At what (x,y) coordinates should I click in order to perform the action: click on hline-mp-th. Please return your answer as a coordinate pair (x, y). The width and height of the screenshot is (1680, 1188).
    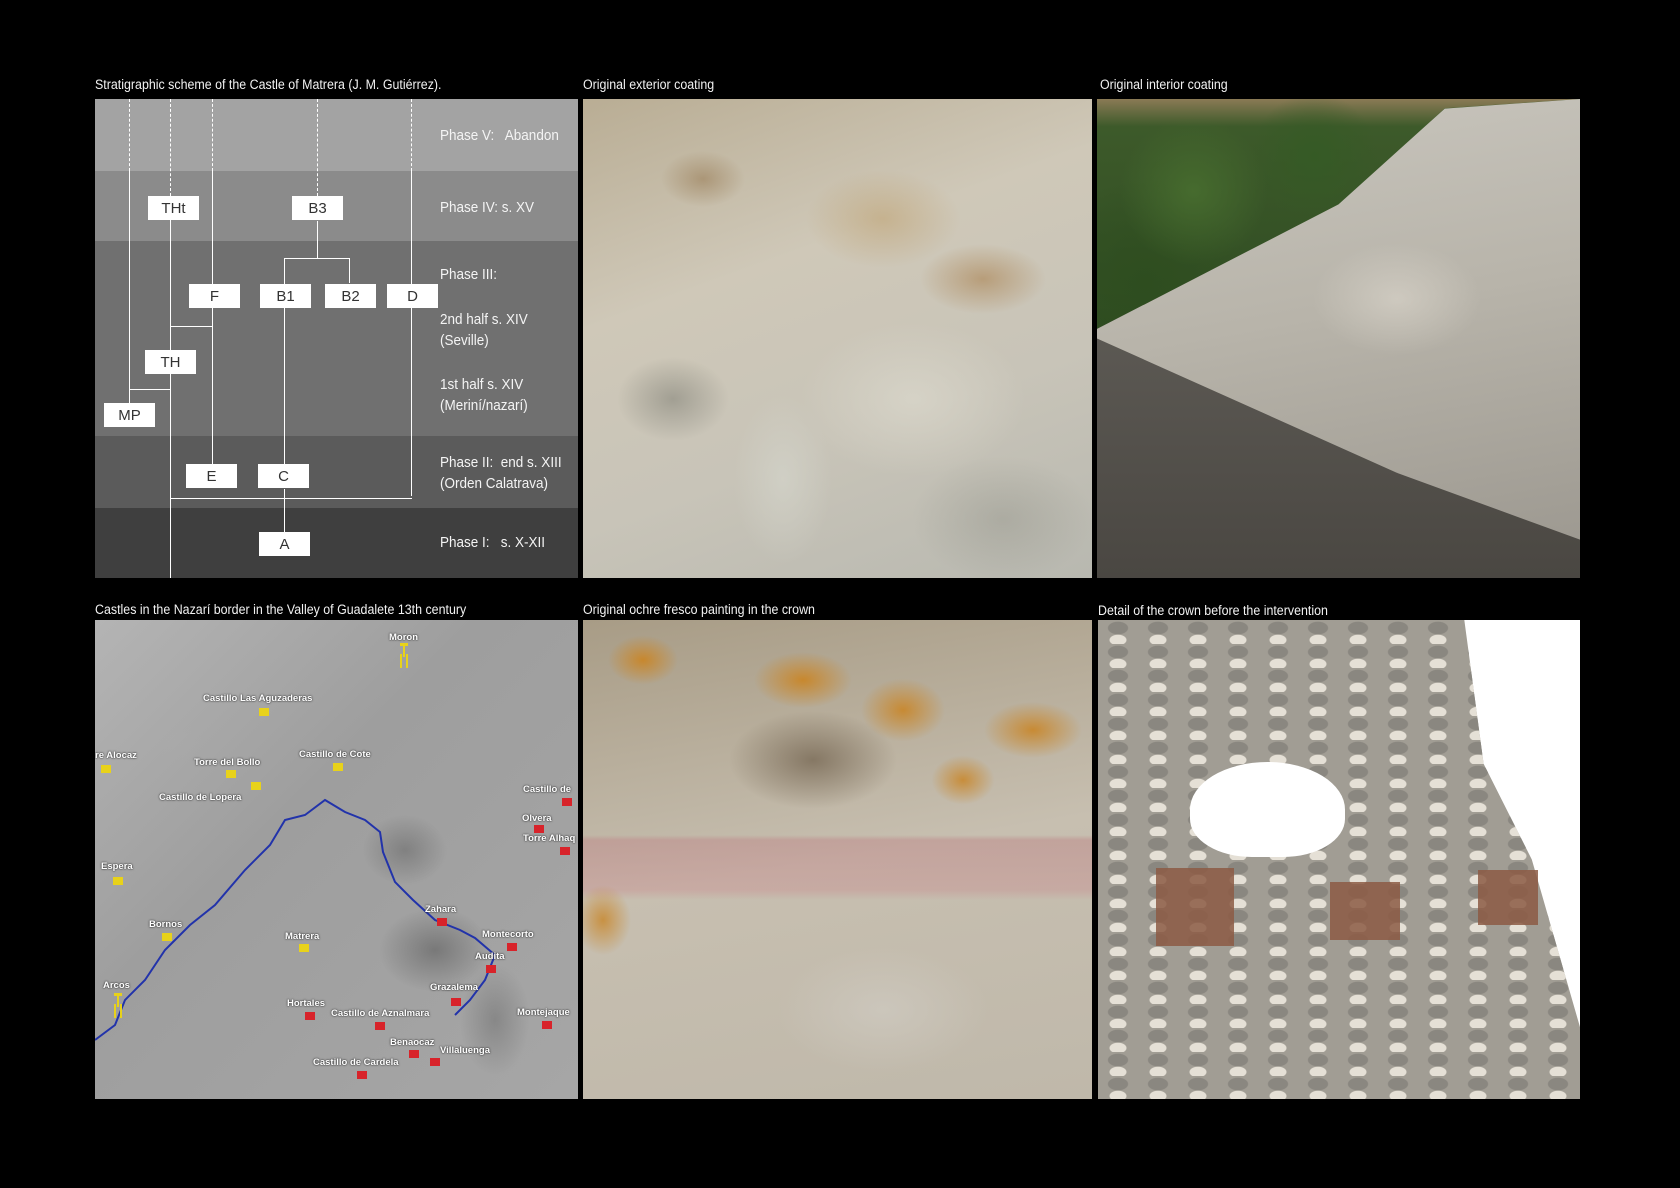
    Looking at the image, I should click on (149, 389).